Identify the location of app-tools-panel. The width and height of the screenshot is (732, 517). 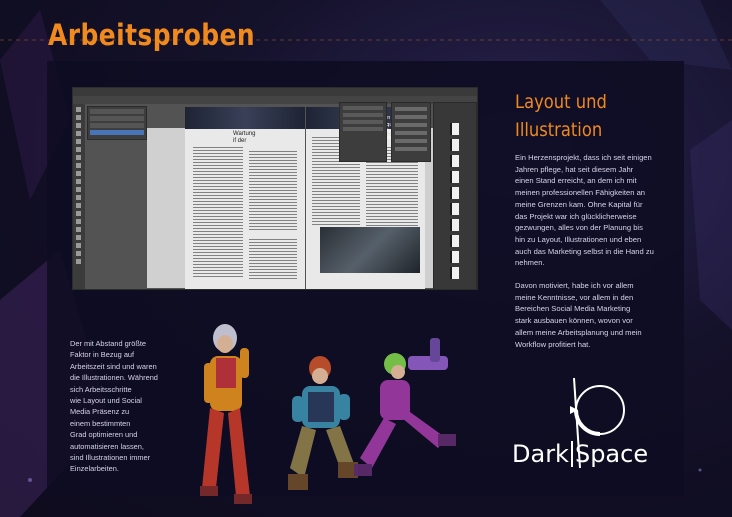
(79, 196).